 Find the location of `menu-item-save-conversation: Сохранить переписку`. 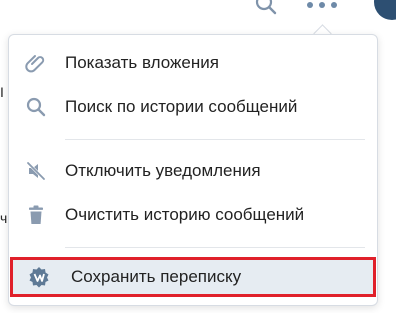

menu-item-save-conversation: Сохранить переписку is located at coordinates (193, 277).